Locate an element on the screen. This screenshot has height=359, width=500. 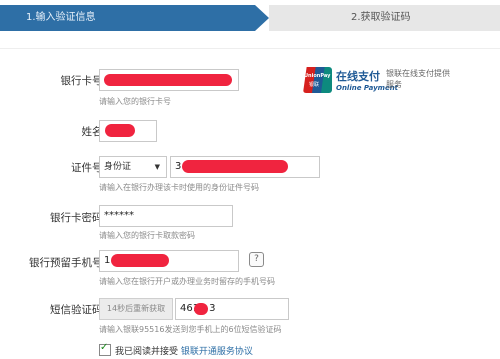
resend-sms-button: 14秒后重新获取 is located at coordinates (136, 309).